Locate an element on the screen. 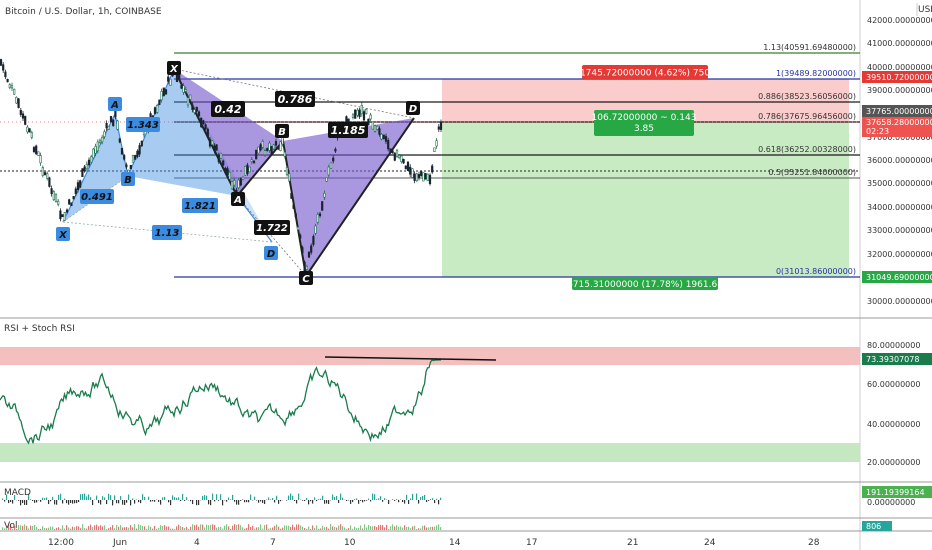  ratio-label-xb: 0.42 is located at coordinates (228, 109).